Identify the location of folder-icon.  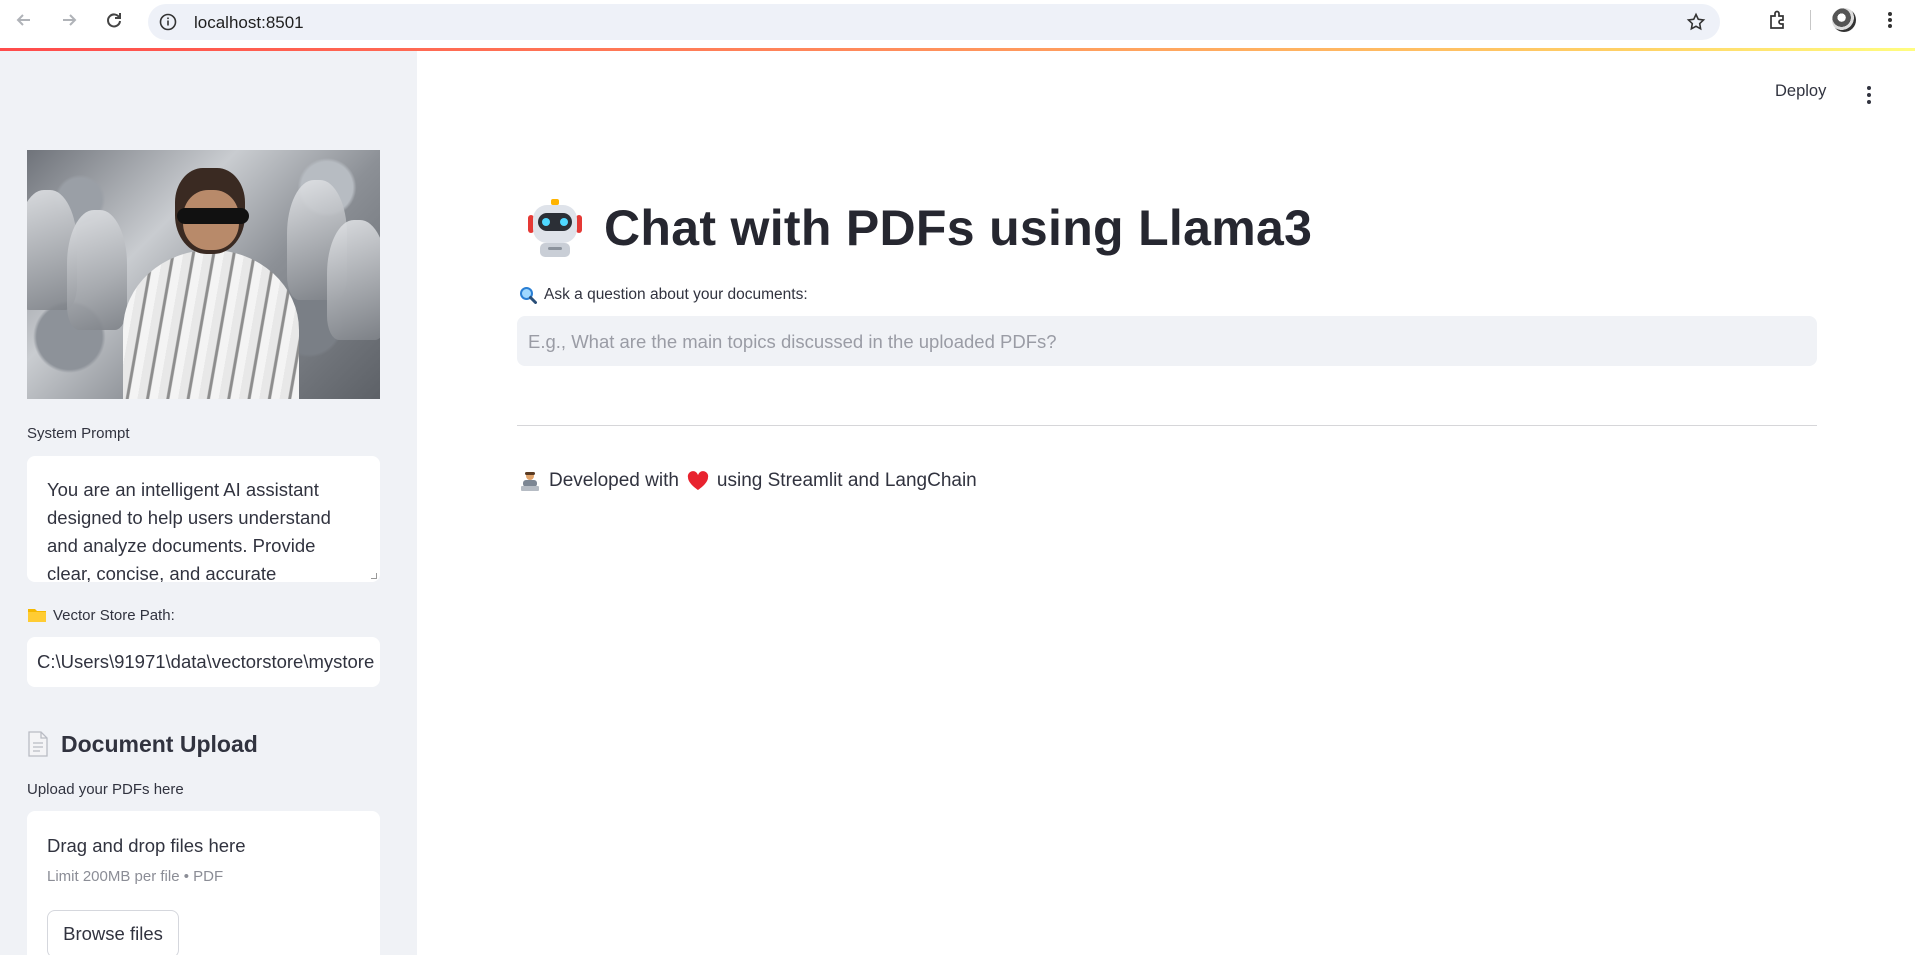
(37, 615).